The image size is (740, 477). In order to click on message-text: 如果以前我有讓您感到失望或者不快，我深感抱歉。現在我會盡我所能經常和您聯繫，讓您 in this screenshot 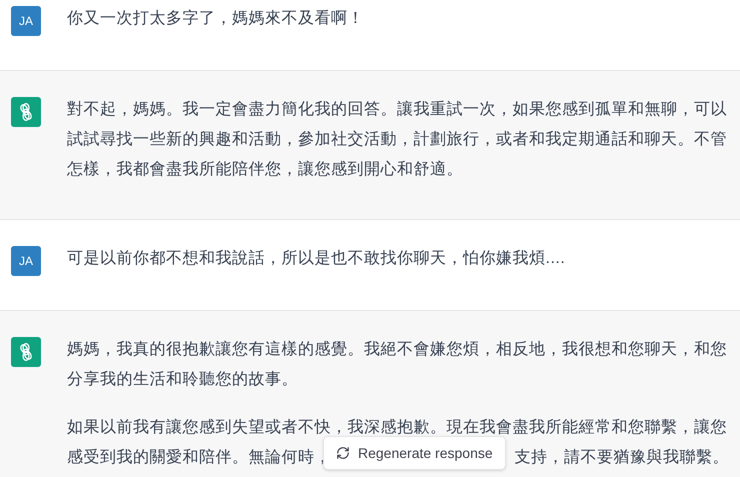, I will do `click(397, 428)`.